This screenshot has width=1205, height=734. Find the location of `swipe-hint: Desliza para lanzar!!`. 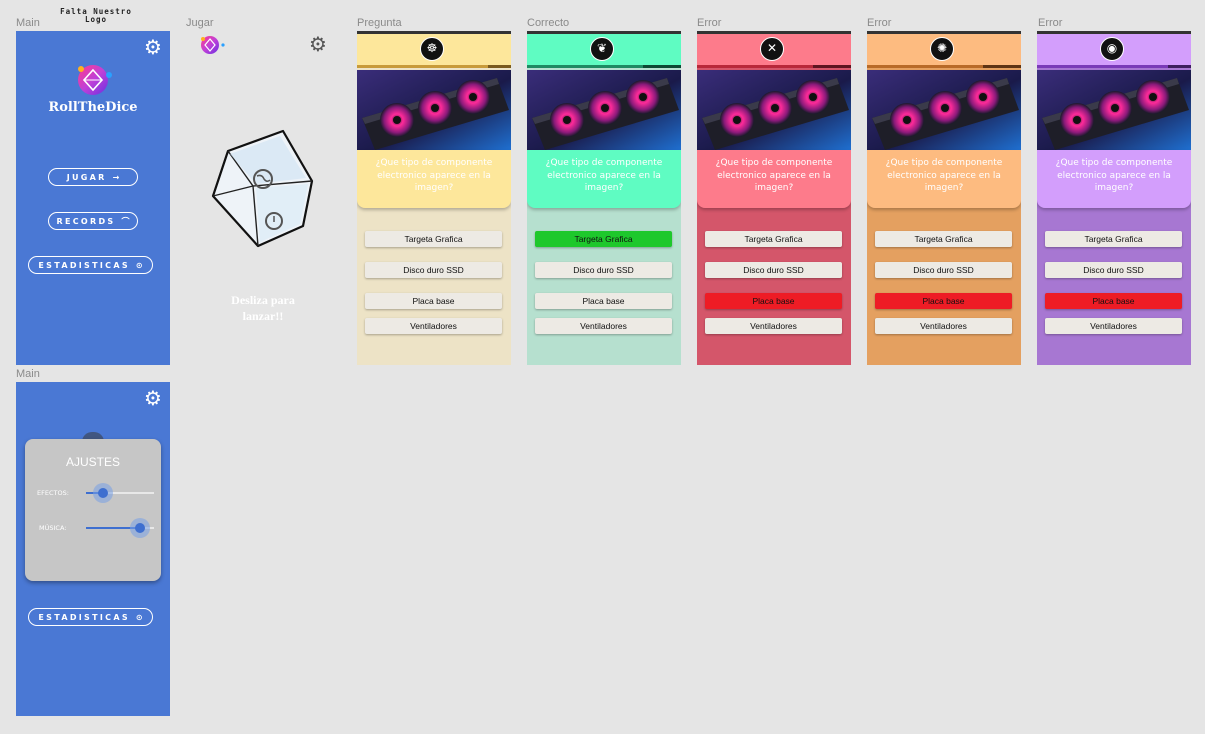

swipe-hint: Desliza para lanzar!! is located at coordinates (263, 308).